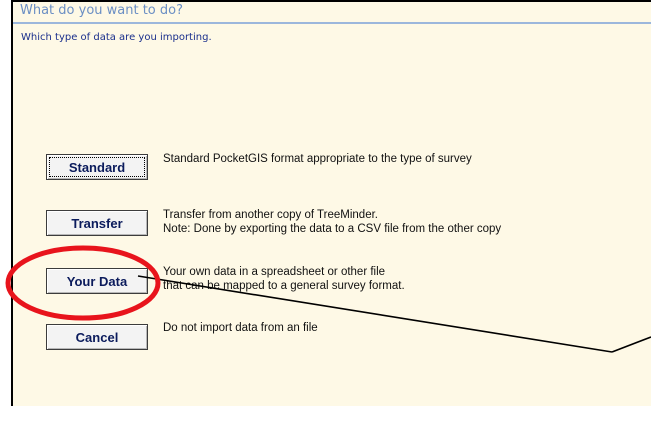 Image resolution: width=651 pixels, height=435 pixels. What do you see at coordinates (97, 337) in the screenshot?
I see `cancel-button: Cancel` at bounding box center [97, 337].